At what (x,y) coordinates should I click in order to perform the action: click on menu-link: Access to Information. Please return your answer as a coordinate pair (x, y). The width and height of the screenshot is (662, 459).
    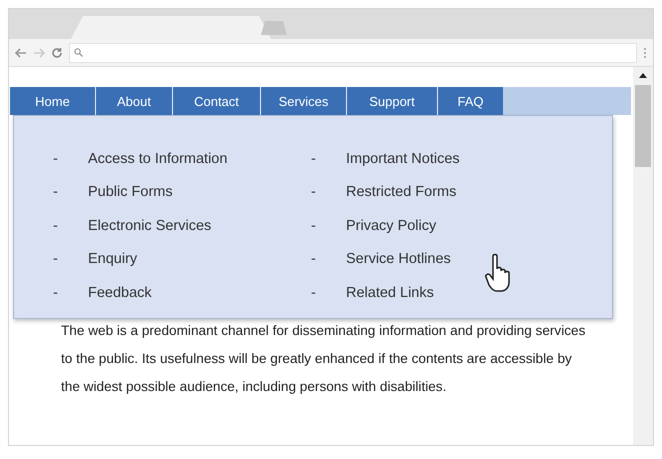
    Looking at the image, I should click on (158, 158).